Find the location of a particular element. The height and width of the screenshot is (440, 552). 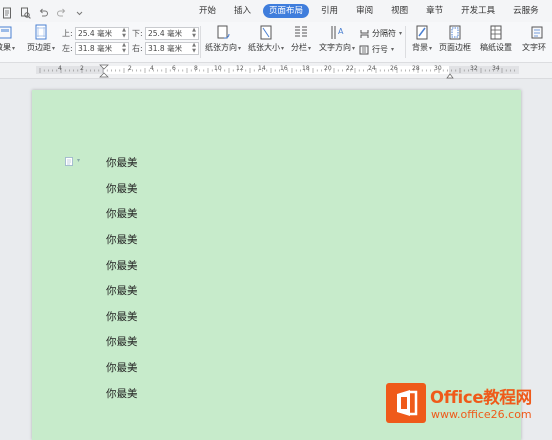

ruler-number: 32 is located at coordinates (474, 68).